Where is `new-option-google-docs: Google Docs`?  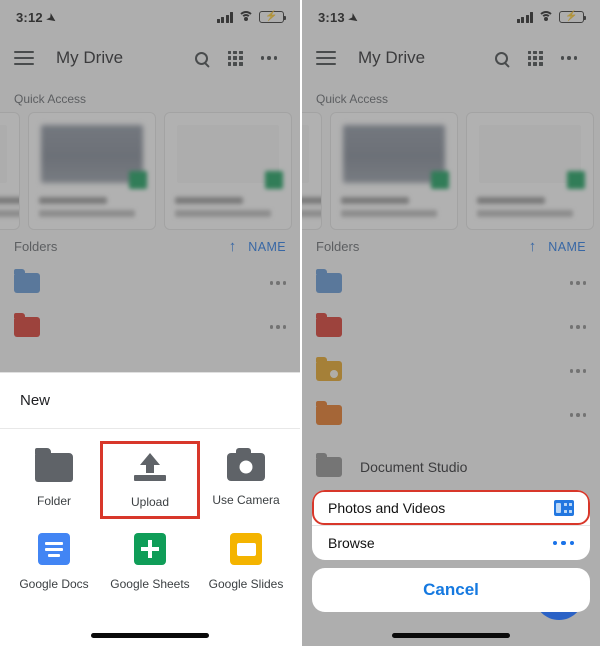 new-option-google-docs: Google Docs is located at coordinates (54, 561).